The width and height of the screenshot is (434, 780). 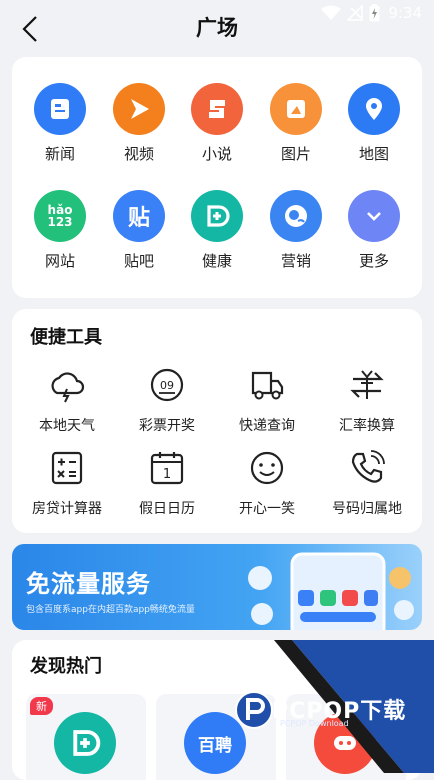 What do you see at coordinates (373, 154) in the screenshot?
I see `app-label: 地图` at bounding box center [373, 154].